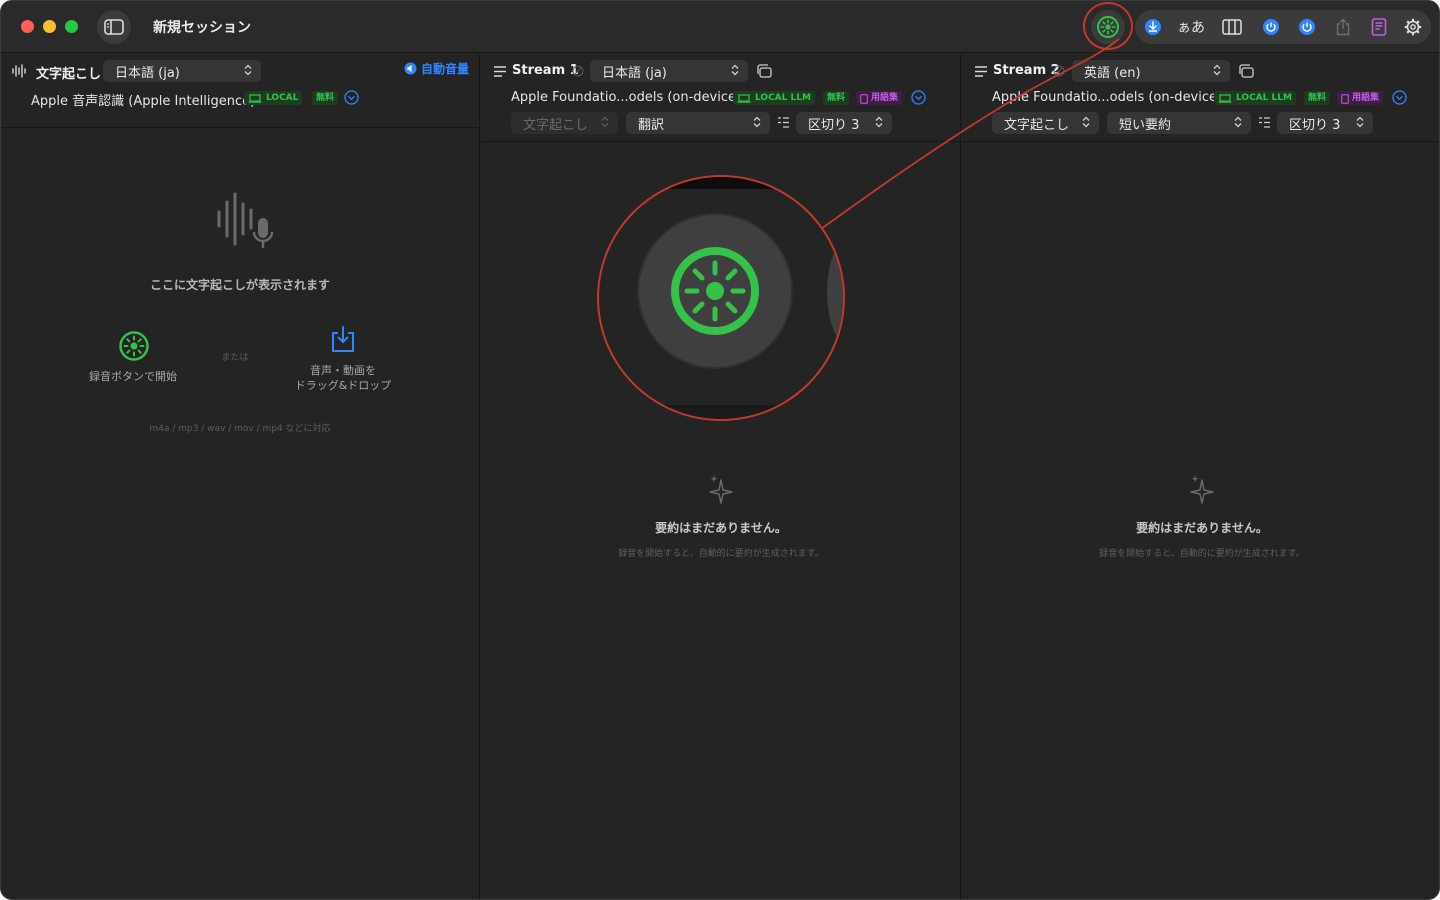 Image resolution: width=1440 pixels, height=900 pixels. I want to click on stream-1-mode-select: 翻訳, so click(698, 123).